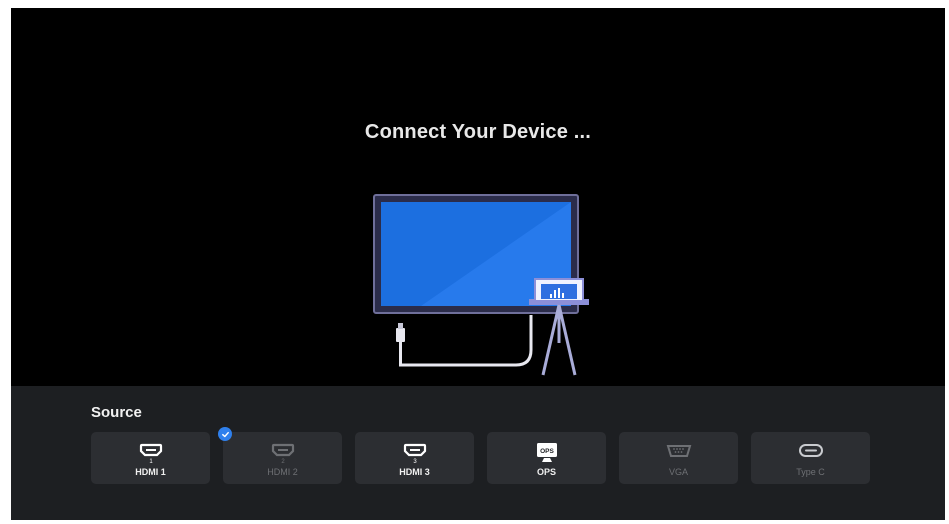 Image resolution: width=949 pixels, height=524 pixels. What do you see at coordinates (415, 461) in the screenshot?
I see `port-number: 3` at bounding box center [415, 461].